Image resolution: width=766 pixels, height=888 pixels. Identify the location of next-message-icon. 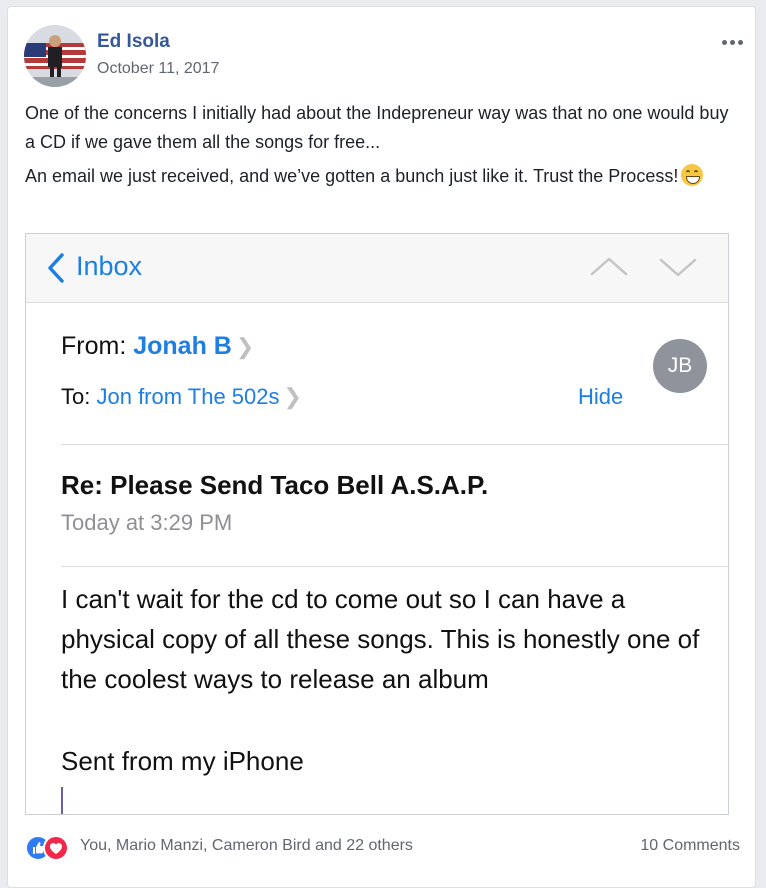
(678, 267).